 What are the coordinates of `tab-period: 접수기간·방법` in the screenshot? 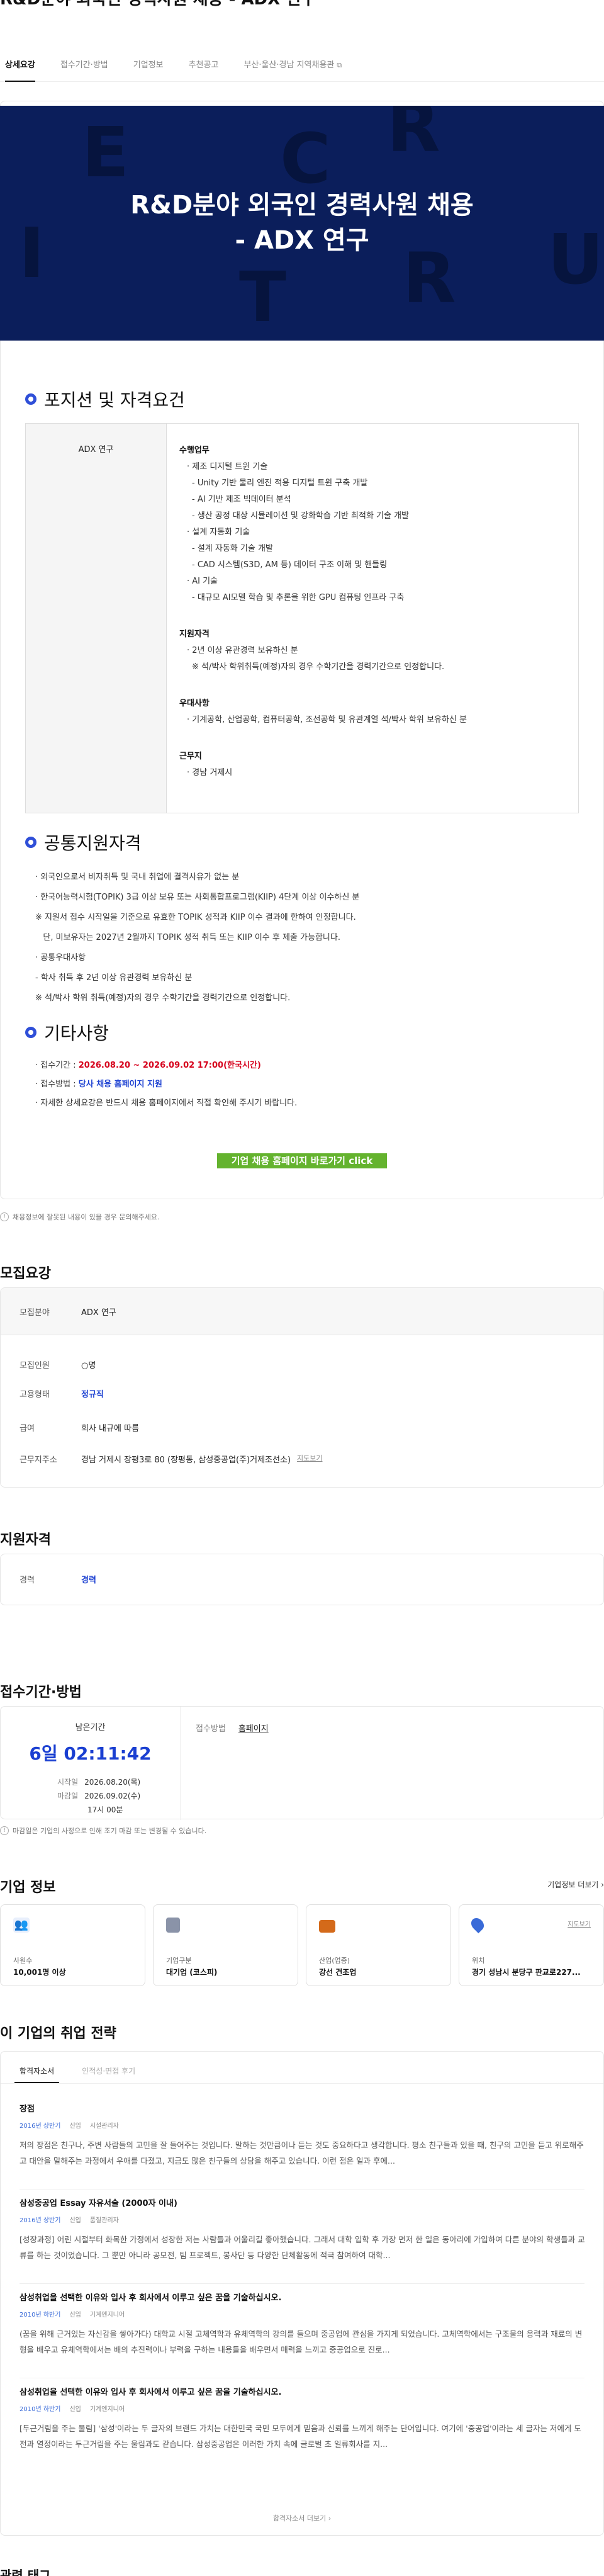 It's located at (84, 65).